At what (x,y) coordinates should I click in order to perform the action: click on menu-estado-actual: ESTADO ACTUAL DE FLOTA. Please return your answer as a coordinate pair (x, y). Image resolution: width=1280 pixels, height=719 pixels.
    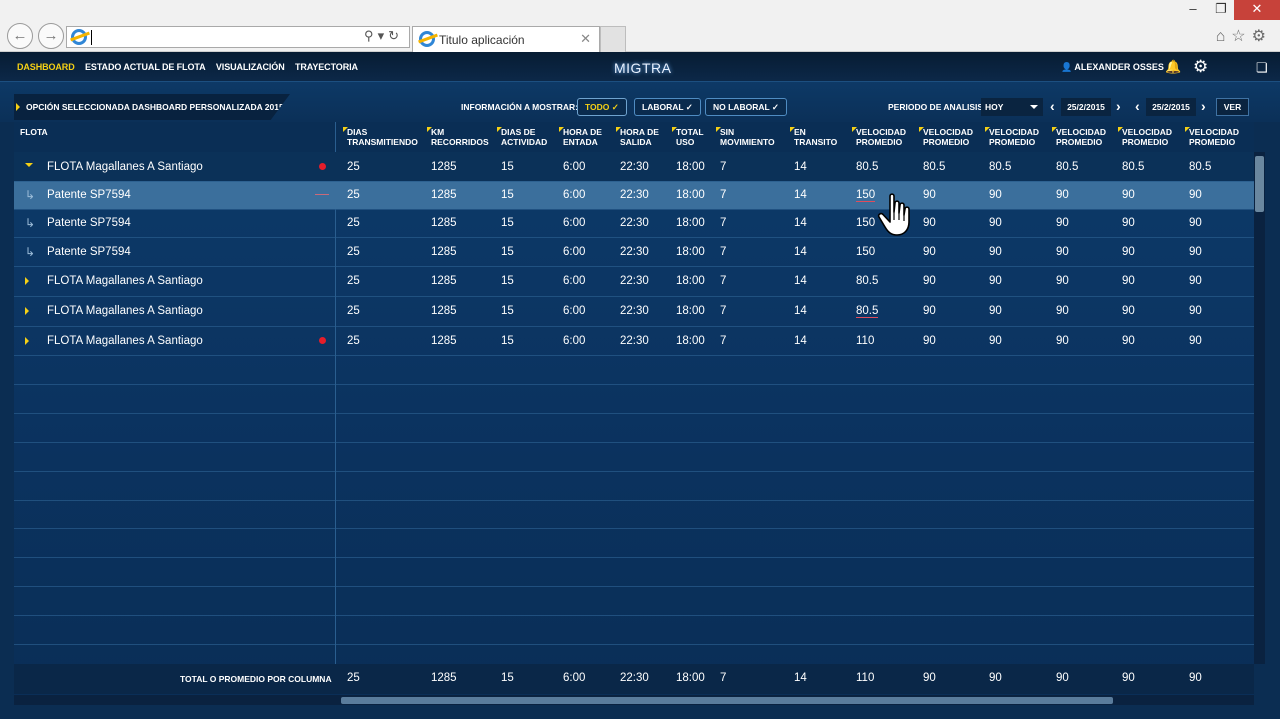
    Looking at the image, I should click on (145, 67).